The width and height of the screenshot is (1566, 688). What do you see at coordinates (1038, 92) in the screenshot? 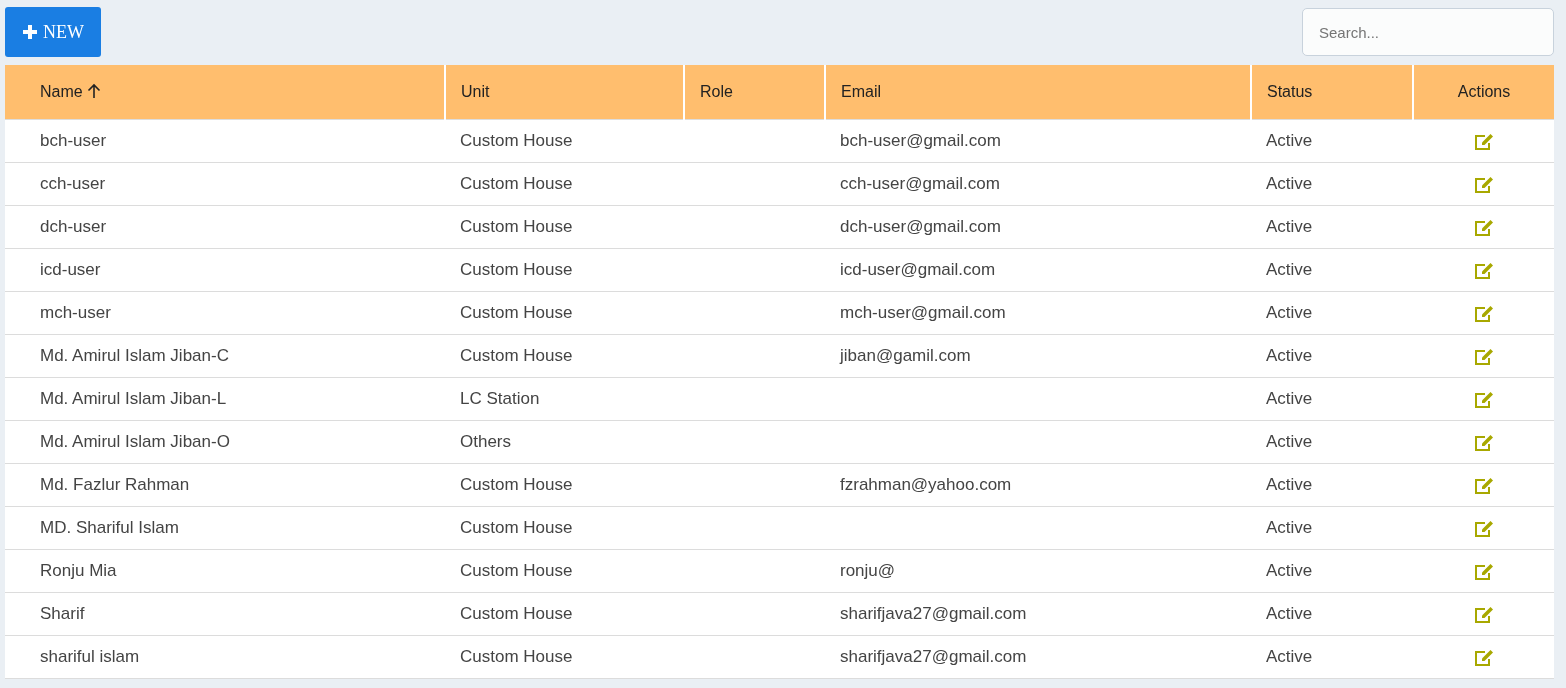
I see `column-header: Email` at bounding box center [1038, 92].